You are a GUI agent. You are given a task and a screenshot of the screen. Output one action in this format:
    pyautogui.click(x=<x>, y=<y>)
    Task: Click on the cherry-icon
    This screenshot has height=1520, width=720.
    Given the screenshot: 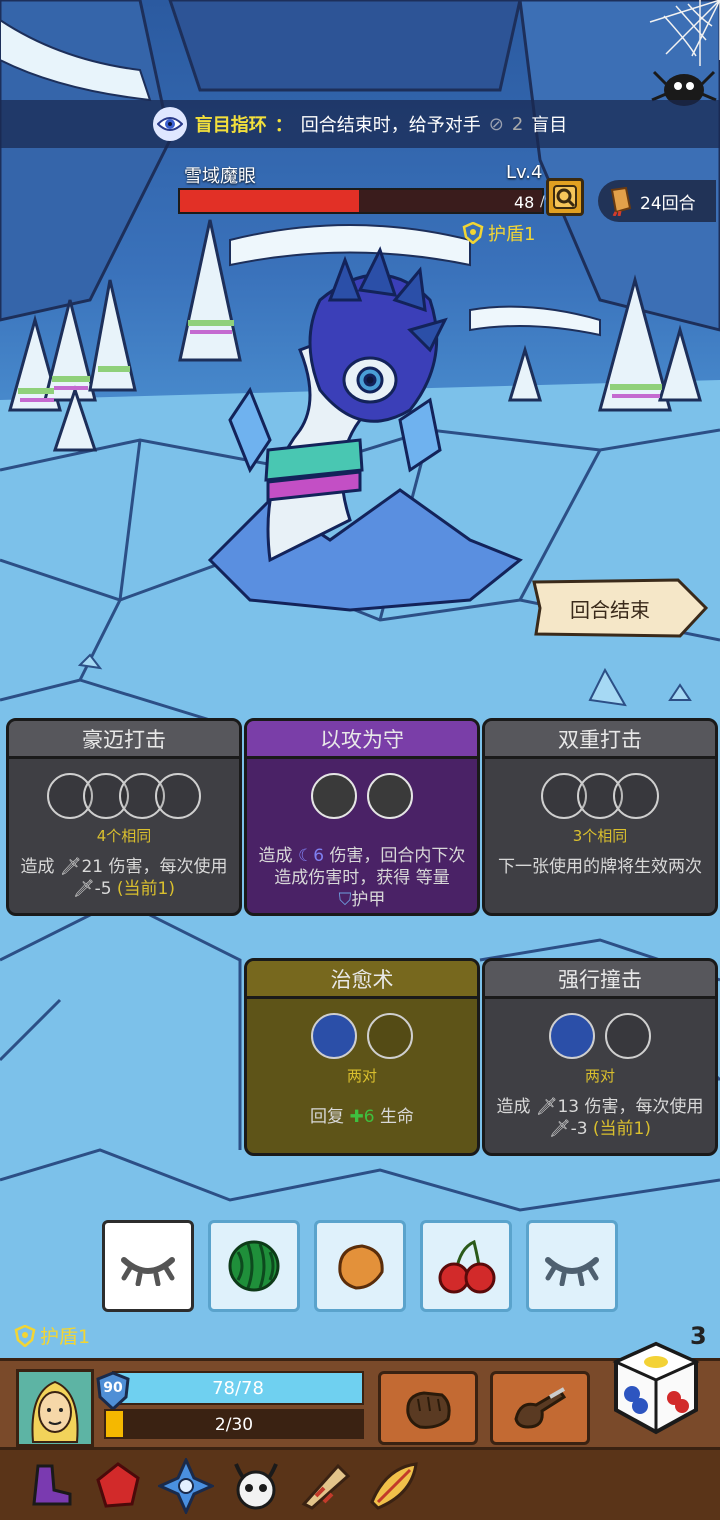 What is the action you would take?
    pyautogui.click(x=467, y=1266)
    